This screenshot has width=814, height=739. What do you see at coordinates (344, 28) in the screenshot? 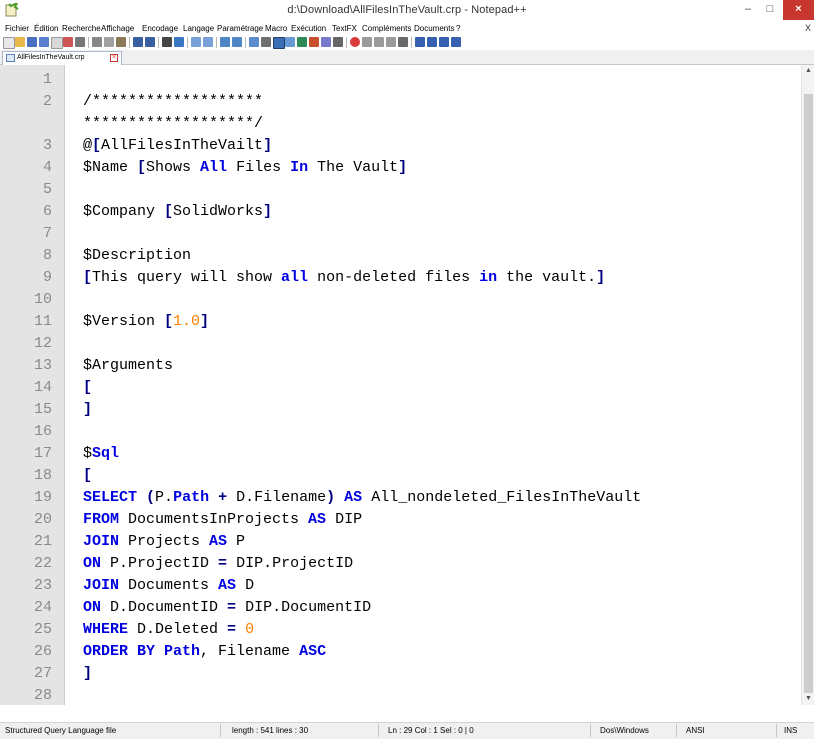
I see `menu-textfx: TextFX` at bounding box center [344, 28].